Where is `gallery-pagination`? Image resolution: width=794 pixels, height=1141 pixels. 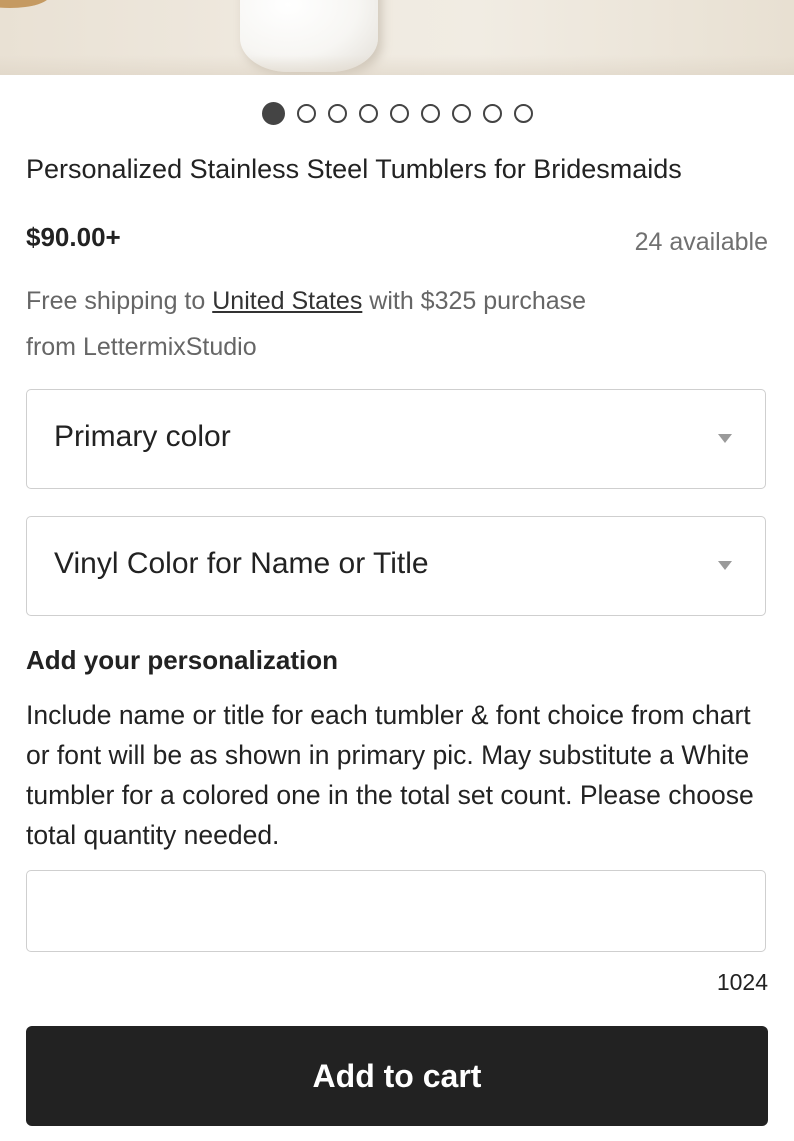
gallery-pagination is located at coordinates (397, 113).